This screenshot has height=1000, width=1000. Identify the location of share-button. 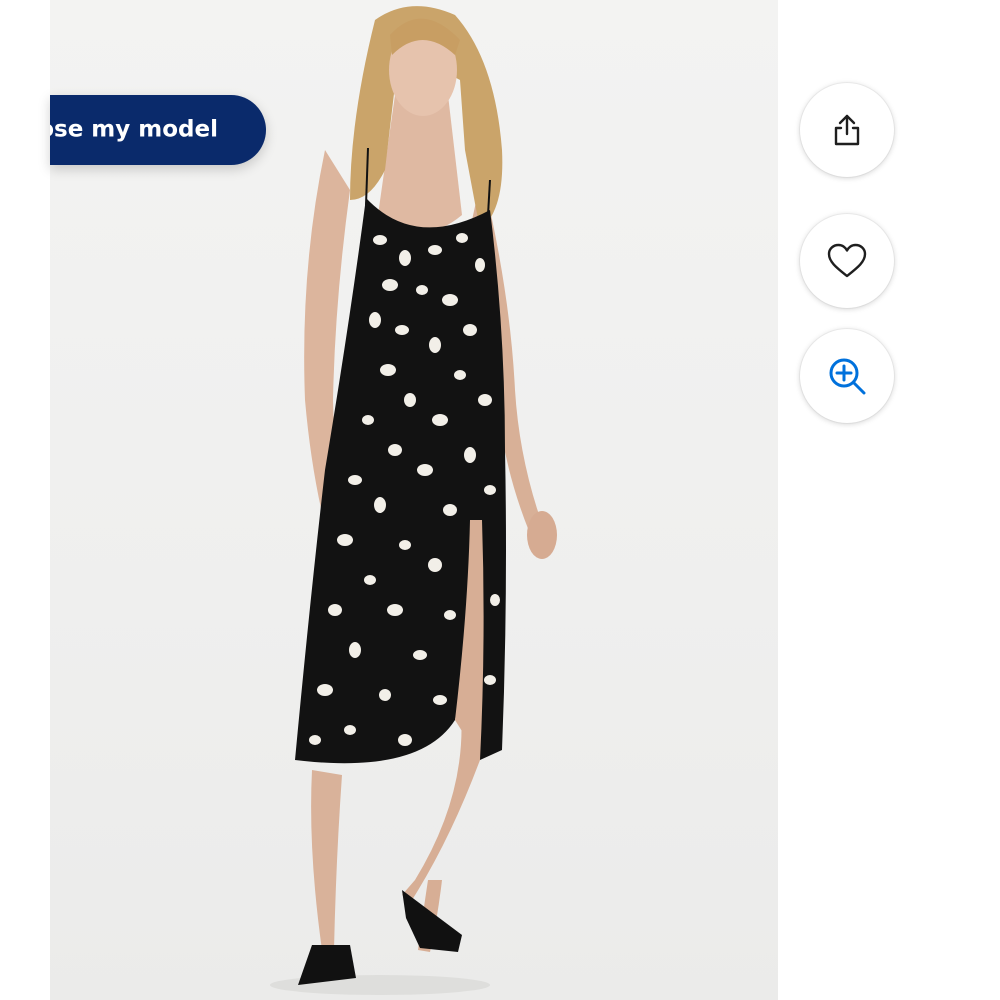
(847, 130).